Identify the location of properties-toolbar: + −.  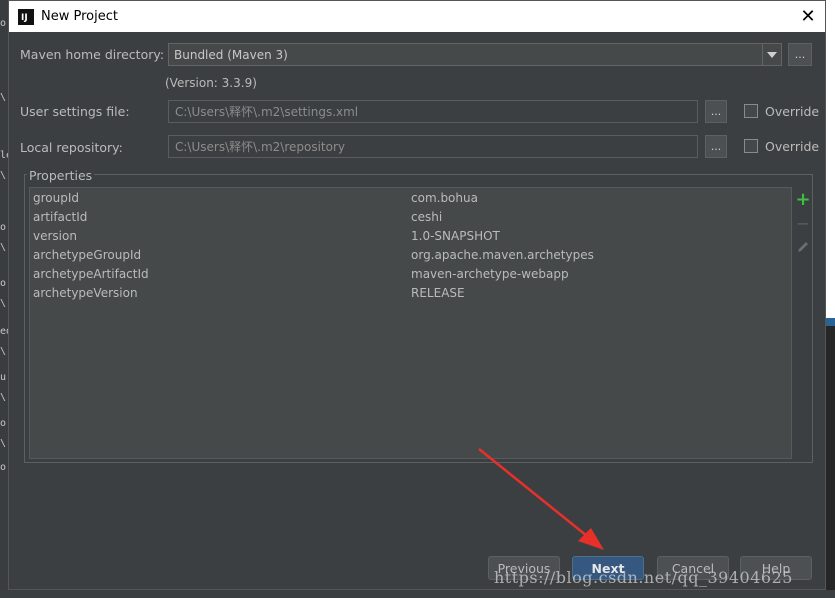
(802, 323).